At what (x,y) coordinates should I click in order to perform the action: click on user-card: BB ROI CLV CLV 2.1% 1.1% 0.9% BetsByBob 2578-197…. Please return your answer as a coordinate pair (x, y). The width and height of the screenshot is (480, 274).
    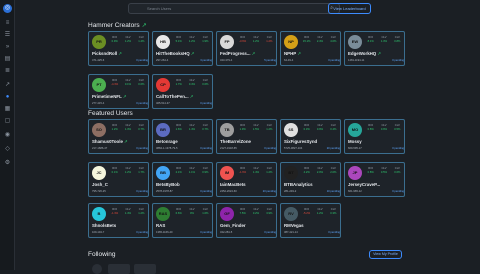
    Looking at the image, I should click on (182, 179).